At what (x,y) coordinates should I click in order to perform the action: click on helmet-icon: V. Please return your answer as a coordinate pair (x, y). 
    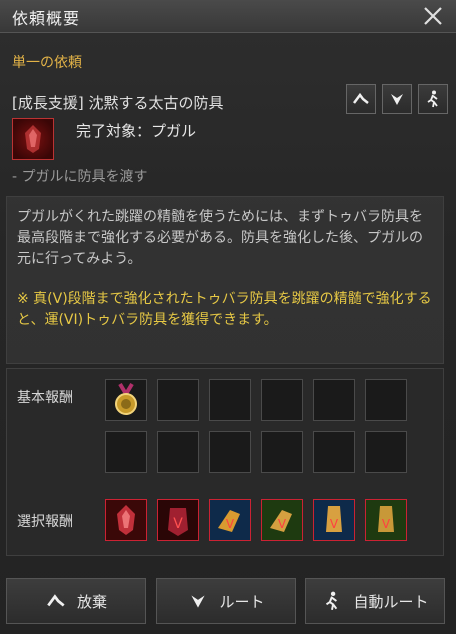
    Looking at the image, I should click on (334, 520).